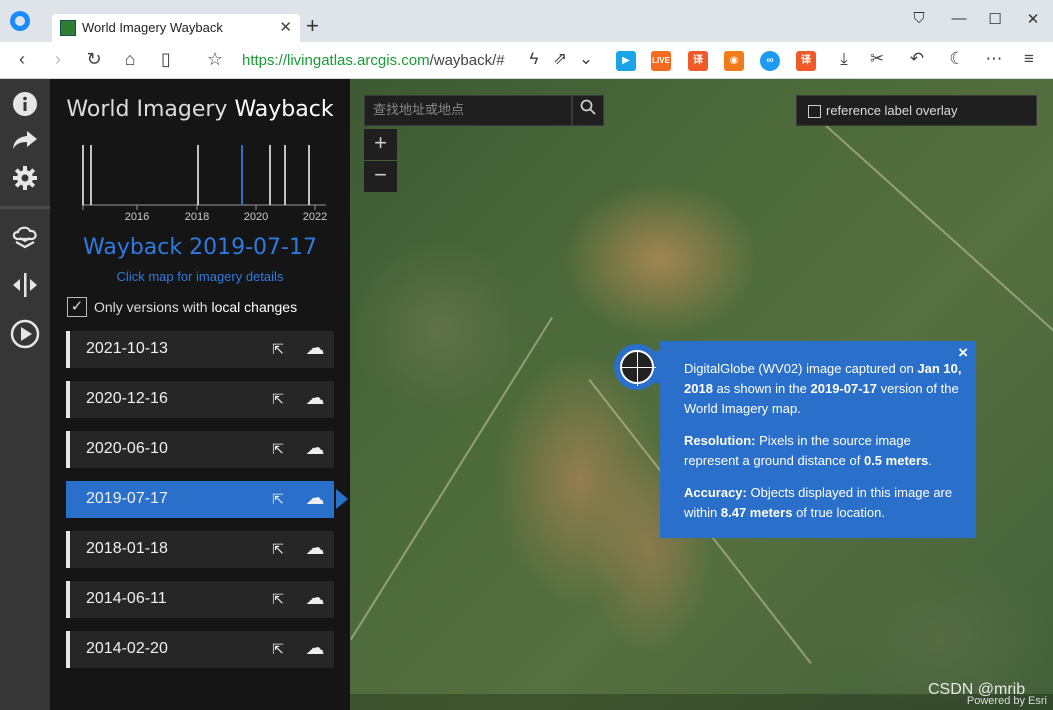  I want to click on browser-titlebar: World Imagery Wayback ✕ + ⛉ — ☐ ✕, so click(526, 21).